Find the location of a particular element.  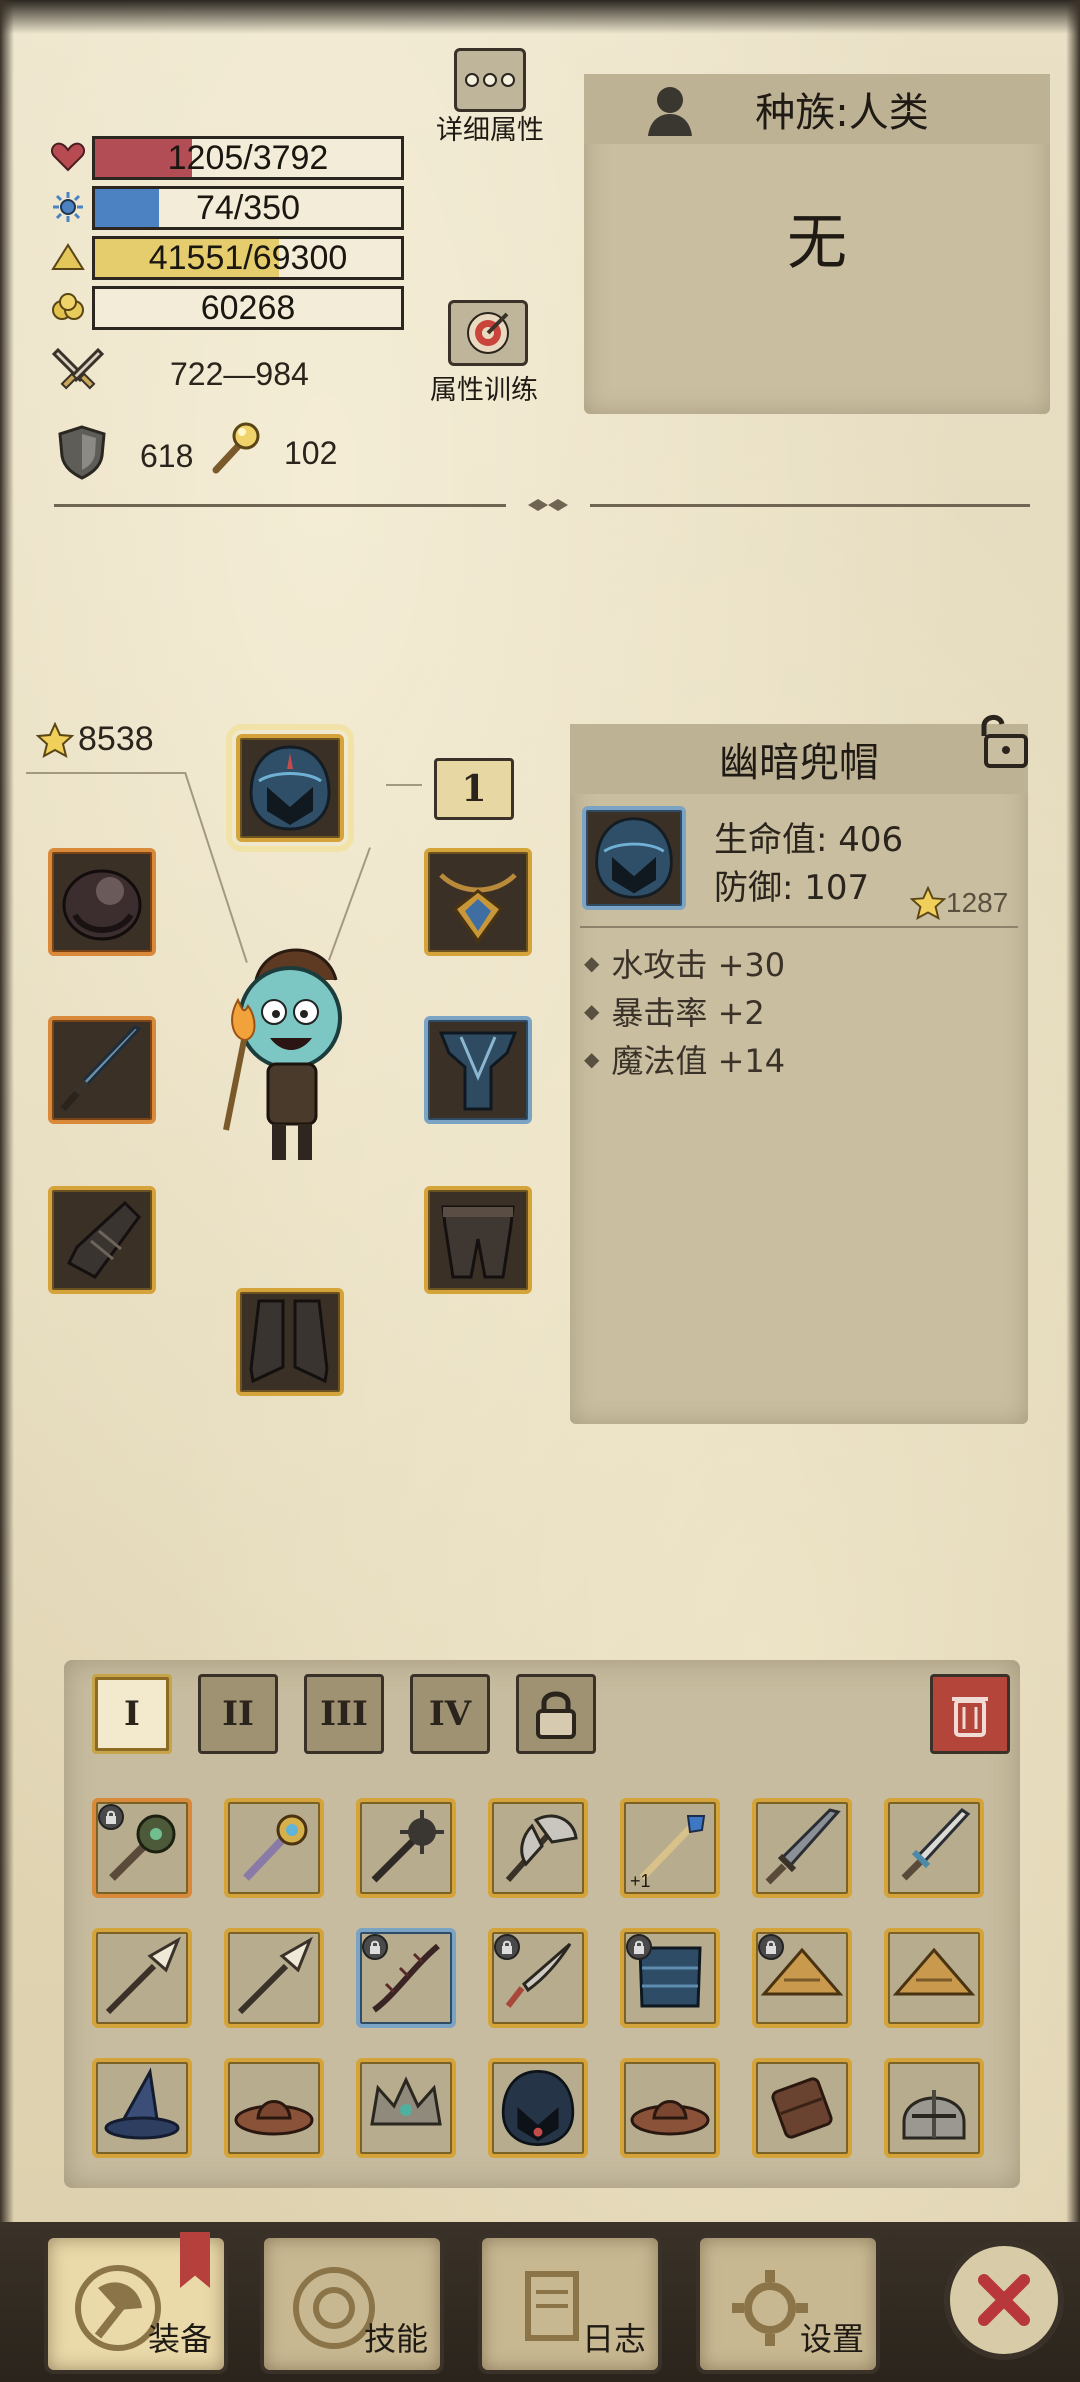

right-frame is located at coordinates (1073, 1191).